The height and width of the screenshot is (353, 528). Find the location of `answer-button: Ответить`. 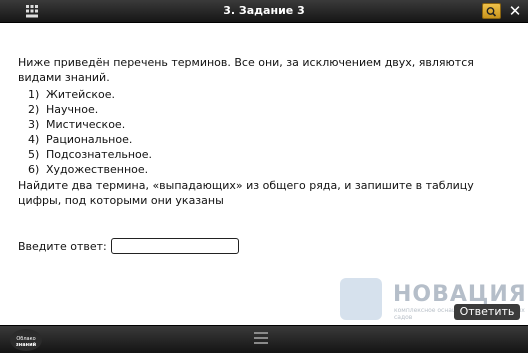

answer-button: Ответить is located at coordinates (487, 312).